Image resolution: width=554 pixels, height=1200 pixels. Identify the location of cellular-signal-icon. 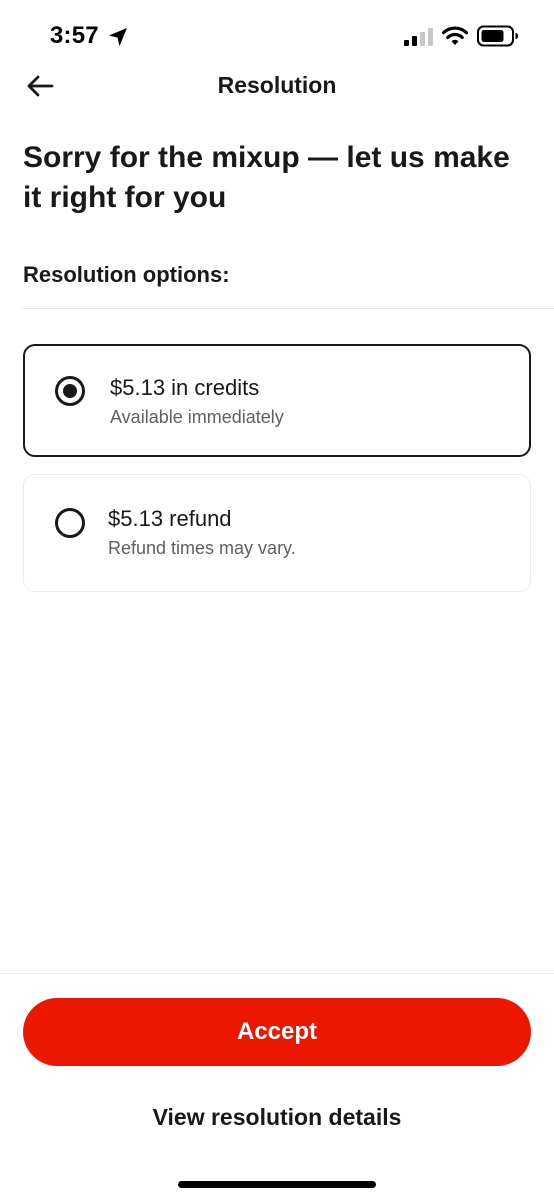
(418, 37).